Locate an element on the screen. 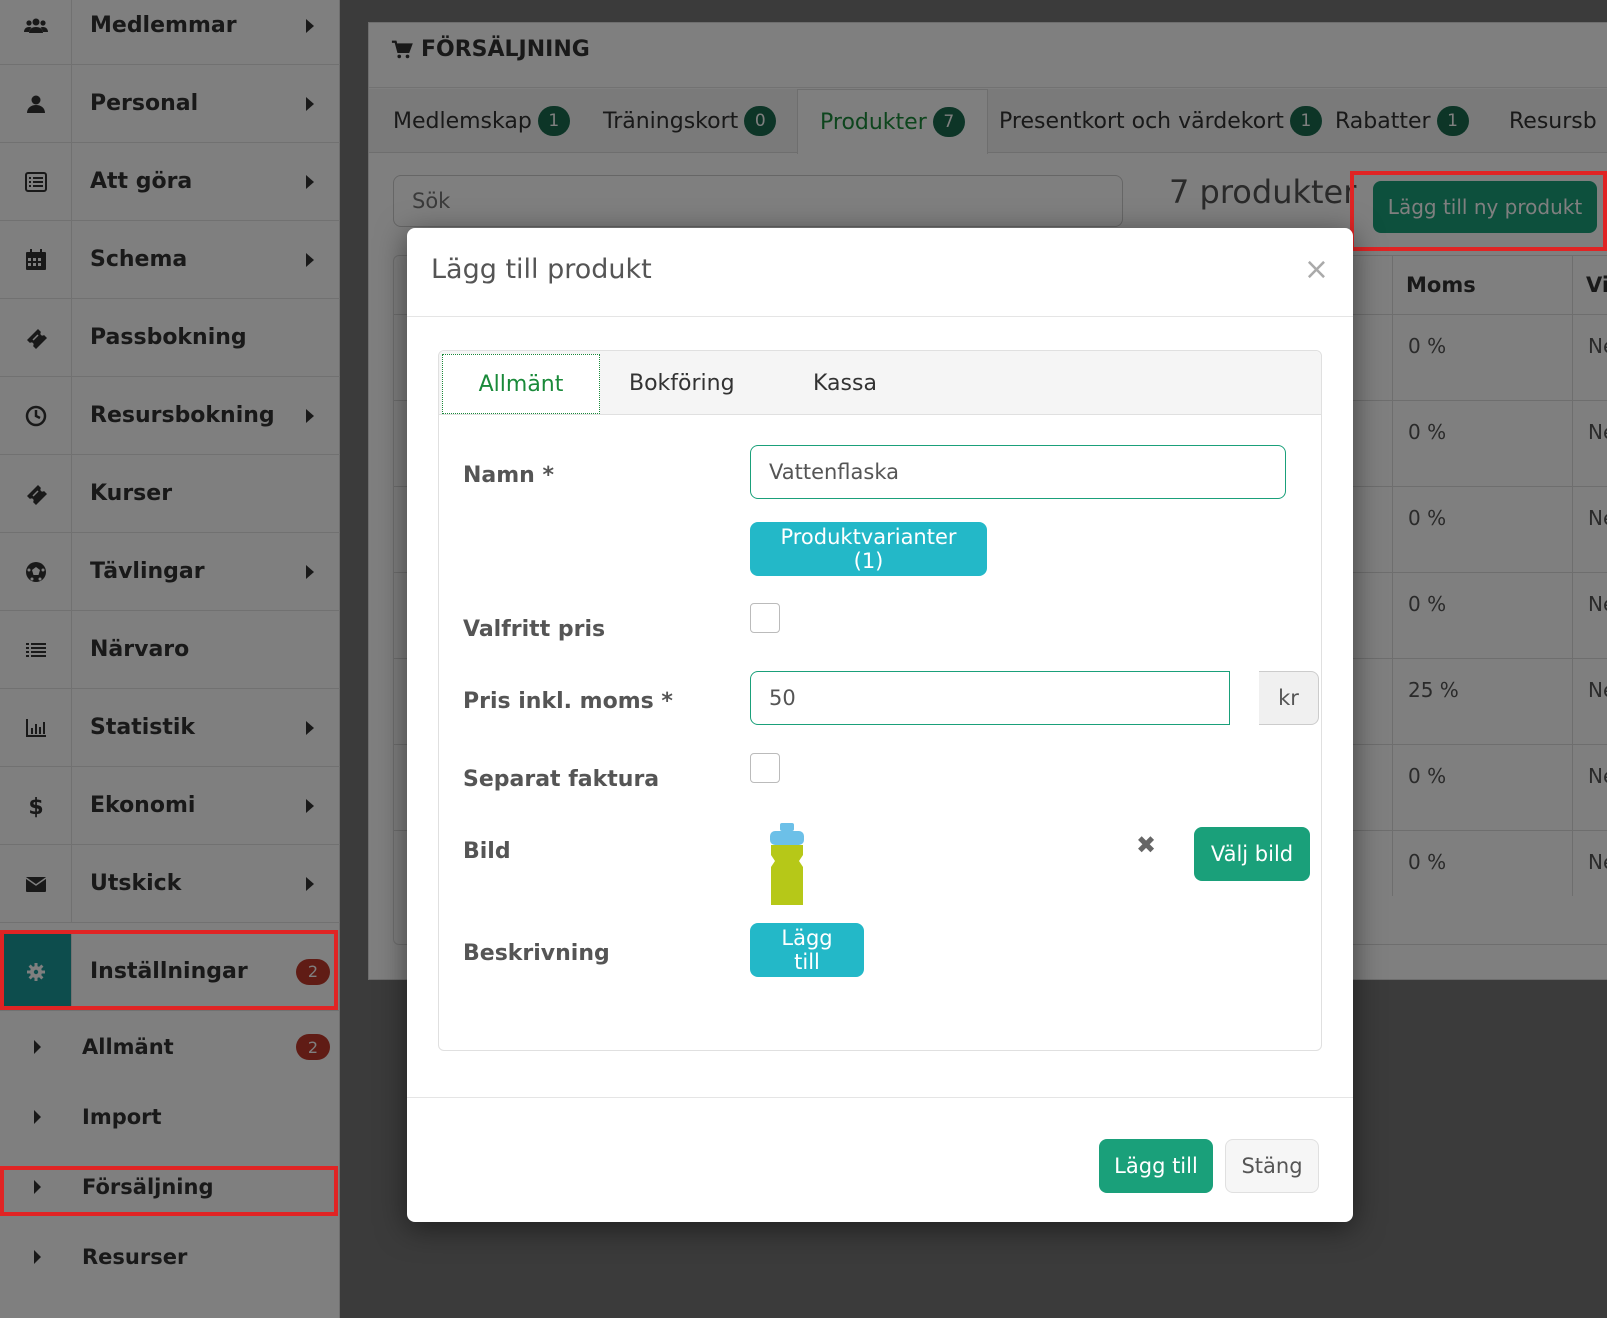 The image size is (1607, 1318). remove-image-icon: ✖ is located at coordinates (1146, 845).